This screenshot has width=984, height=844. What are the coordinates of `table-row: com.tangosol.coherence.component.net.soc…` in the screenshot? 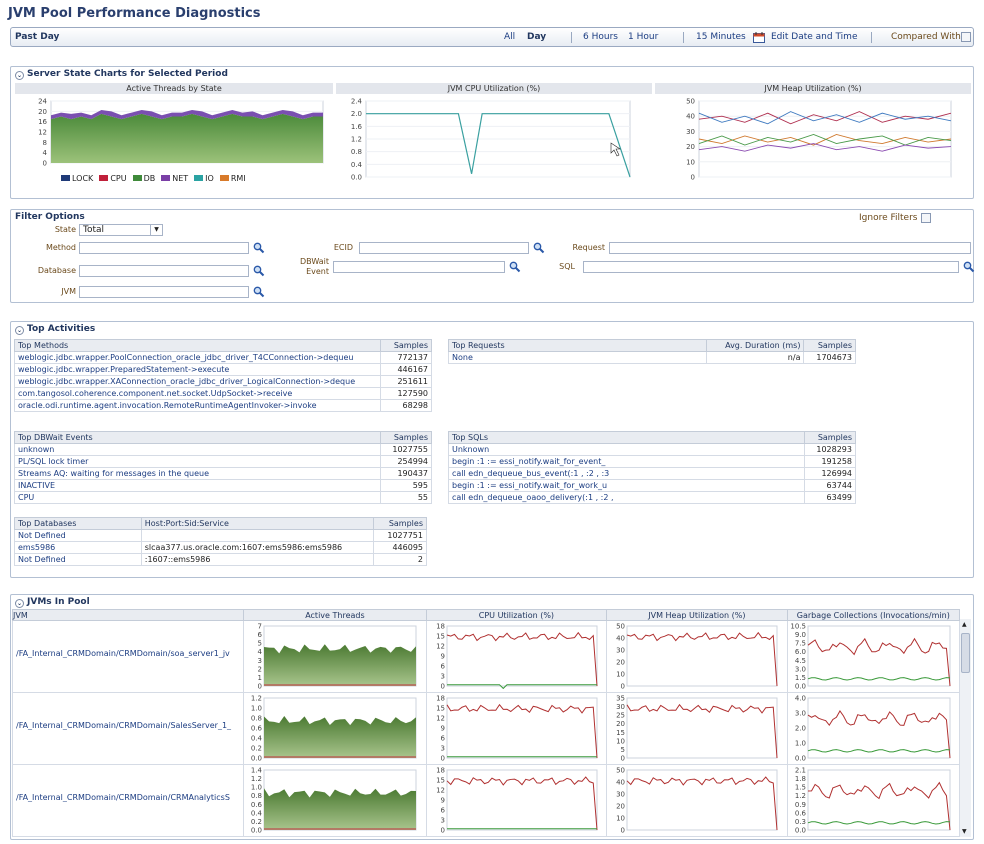 It's located at (222, 393).